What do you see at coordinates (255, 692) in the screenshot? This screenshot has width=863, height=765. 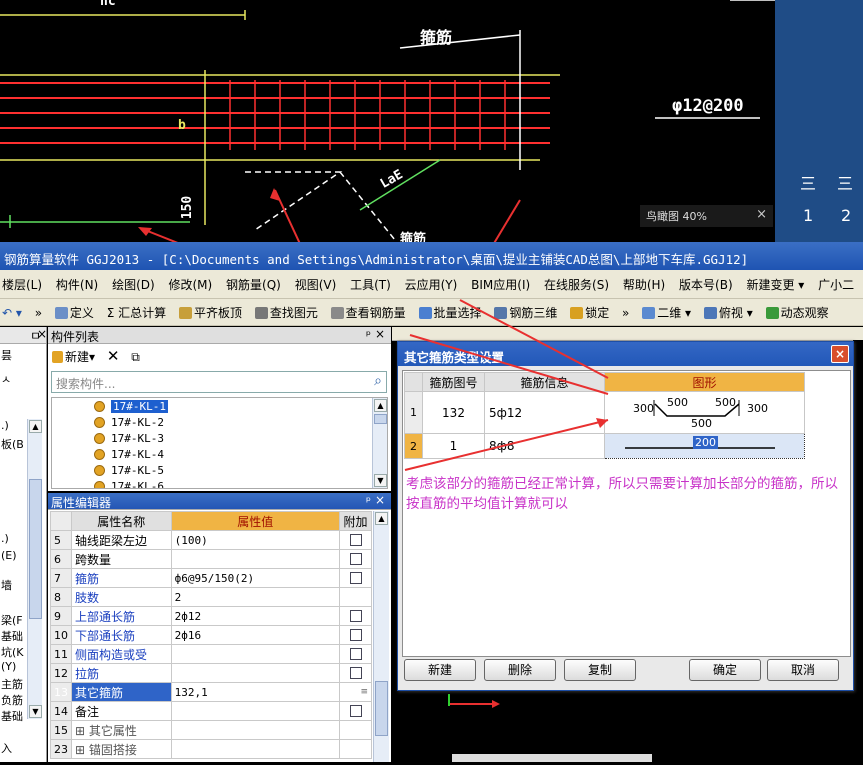 I see `property-value: 132,1` at bounding box center [255, 692].